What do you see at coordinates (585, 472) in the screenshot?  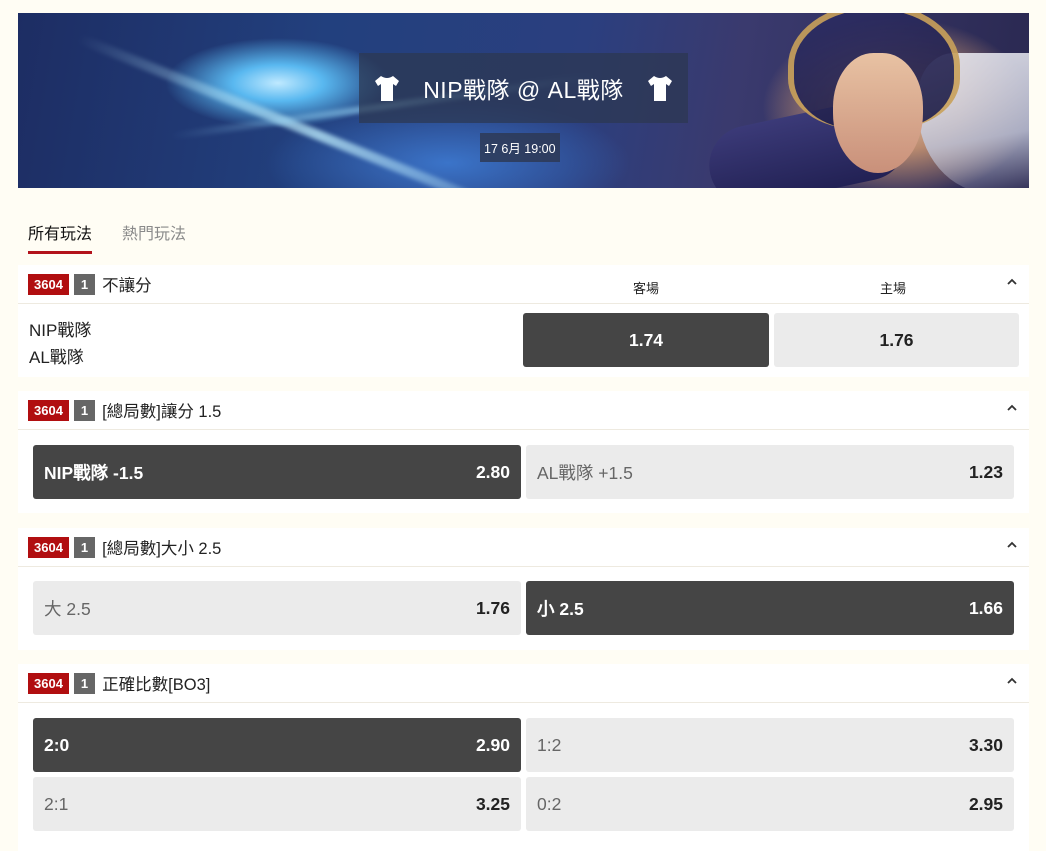 I see `option-label: AL戰隊 +1.5` at bounding box center [585, 472].